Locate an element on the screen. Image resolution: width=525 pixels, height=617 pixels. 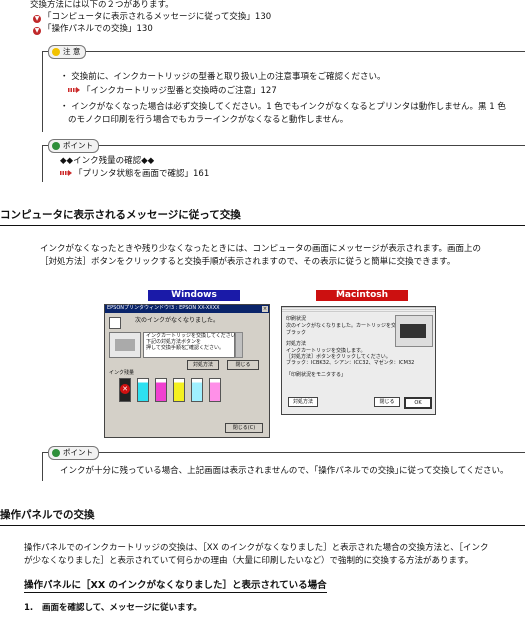
caution-bullet-1: ・ 交換前に、インクカートリッジの型番と取り扱い上の注意事項をご確認ください。 is located at coordinates (223, 77).